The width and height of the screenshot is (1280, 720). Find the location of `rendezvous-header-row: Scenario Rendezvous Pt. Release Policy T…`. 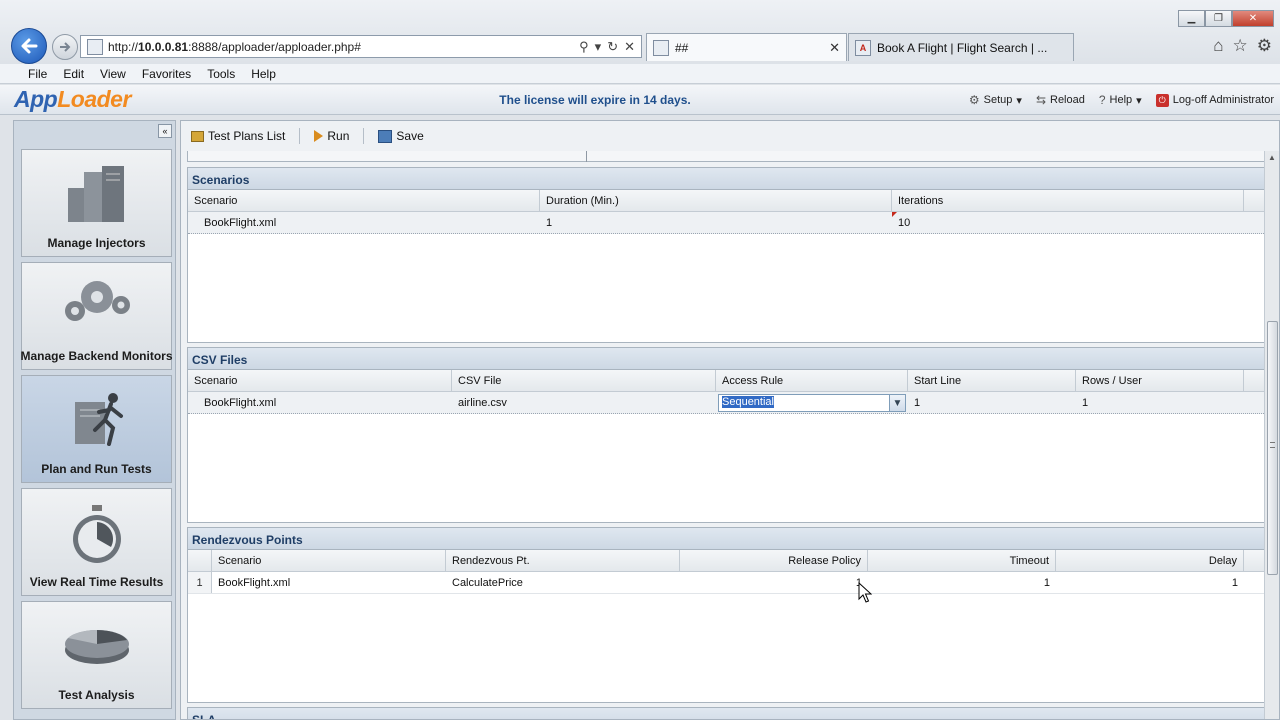

rendezvous-header-row: Scenario Rendezvous Pt. Release Policy T… is located at coordinates (726, 561).